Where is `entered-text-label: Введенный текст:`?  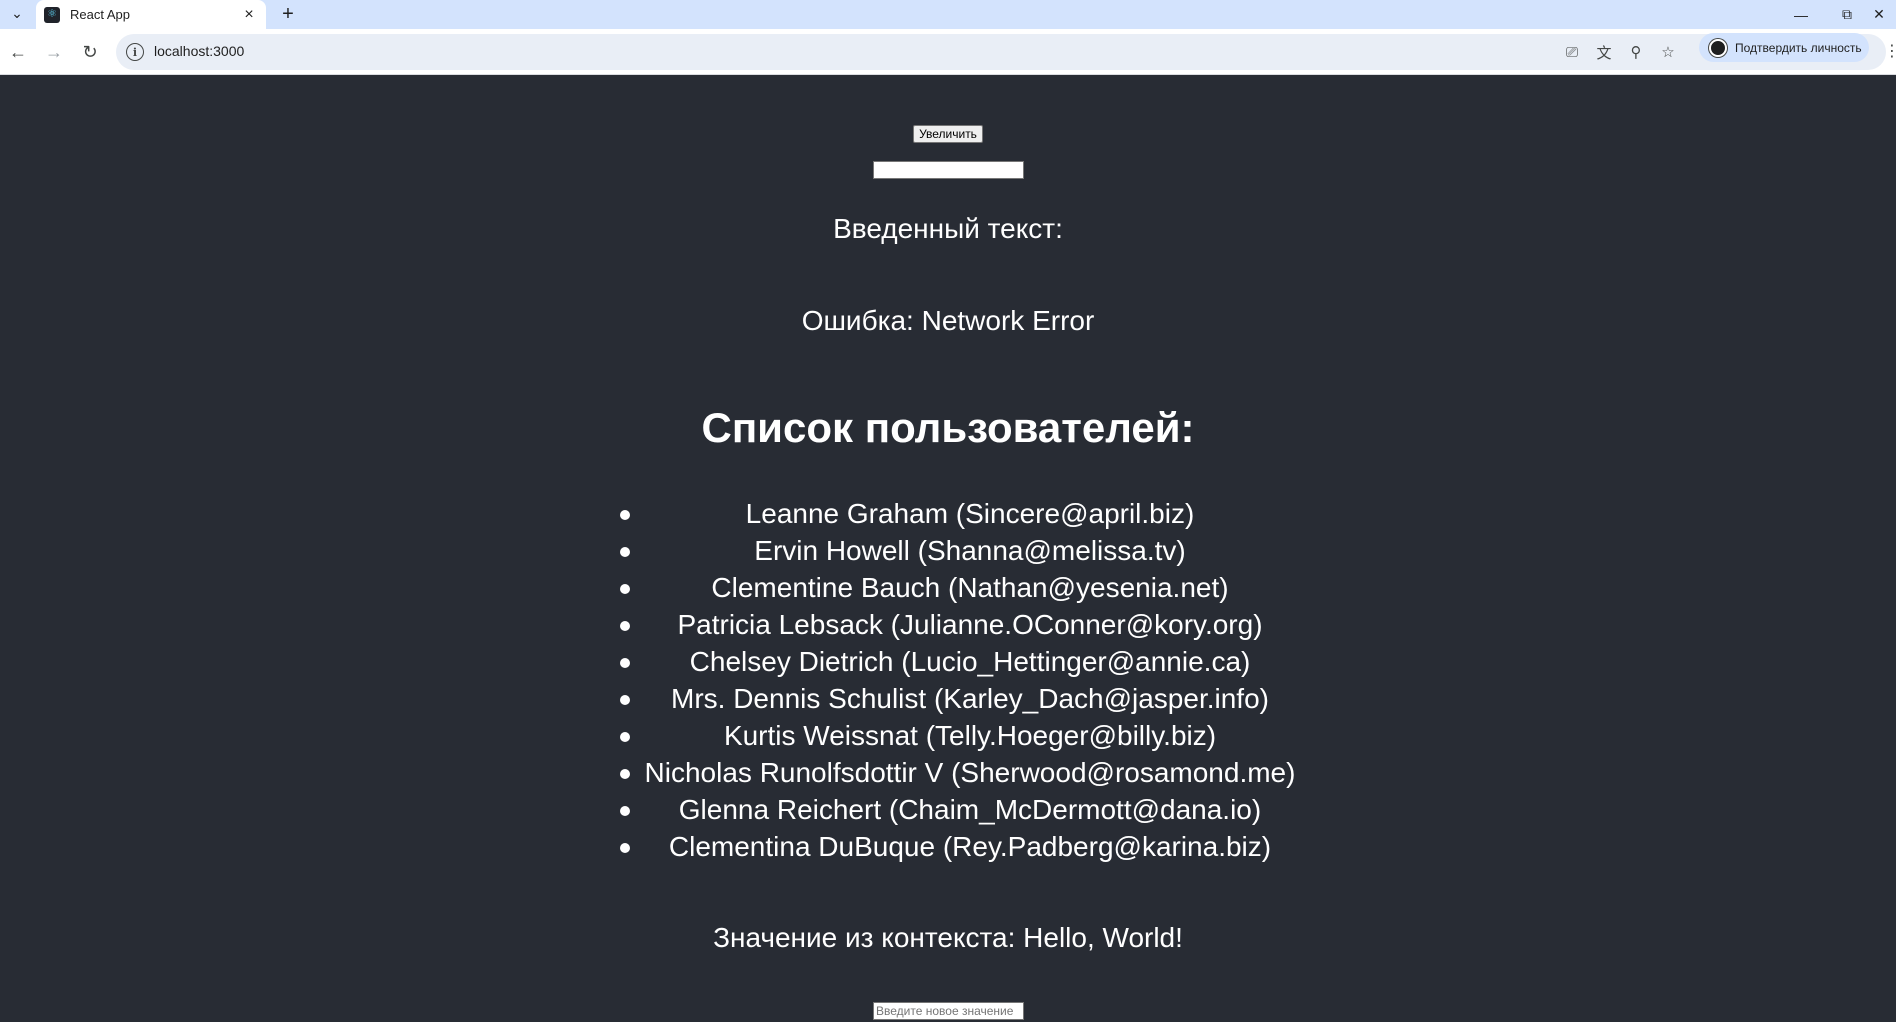
entered-text-label: Введенный текст: is located at coordinates (948, 228).